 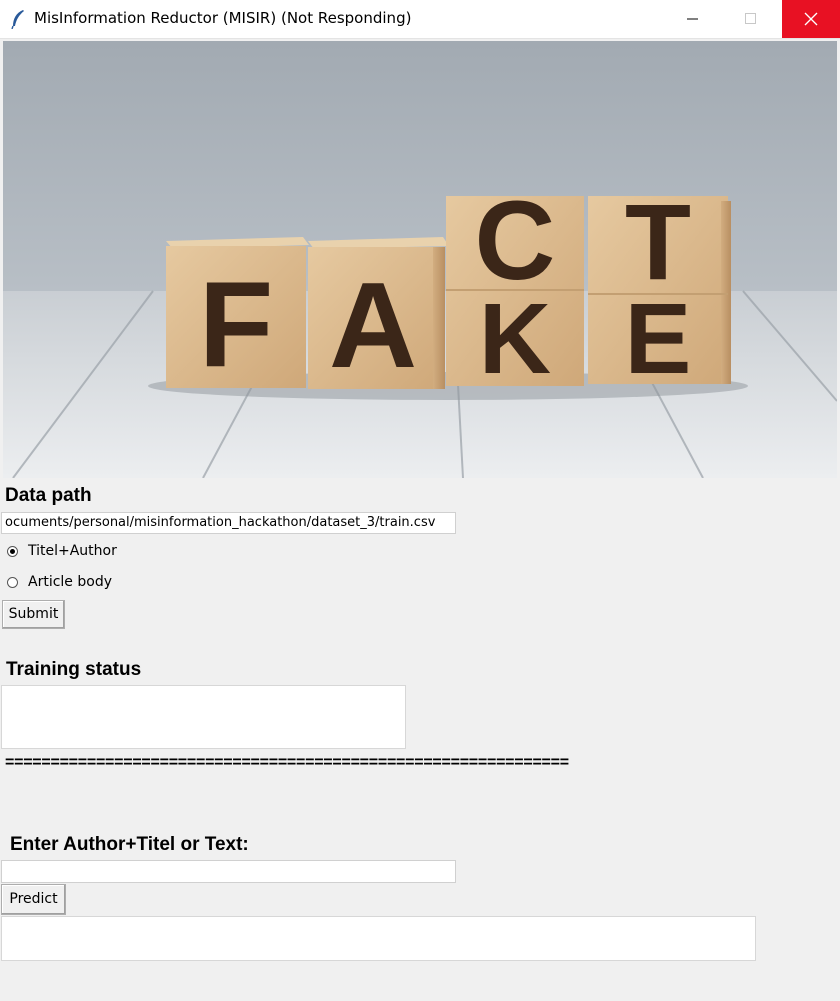 I want to click on maximize-icon, so click(x=750, y=18).